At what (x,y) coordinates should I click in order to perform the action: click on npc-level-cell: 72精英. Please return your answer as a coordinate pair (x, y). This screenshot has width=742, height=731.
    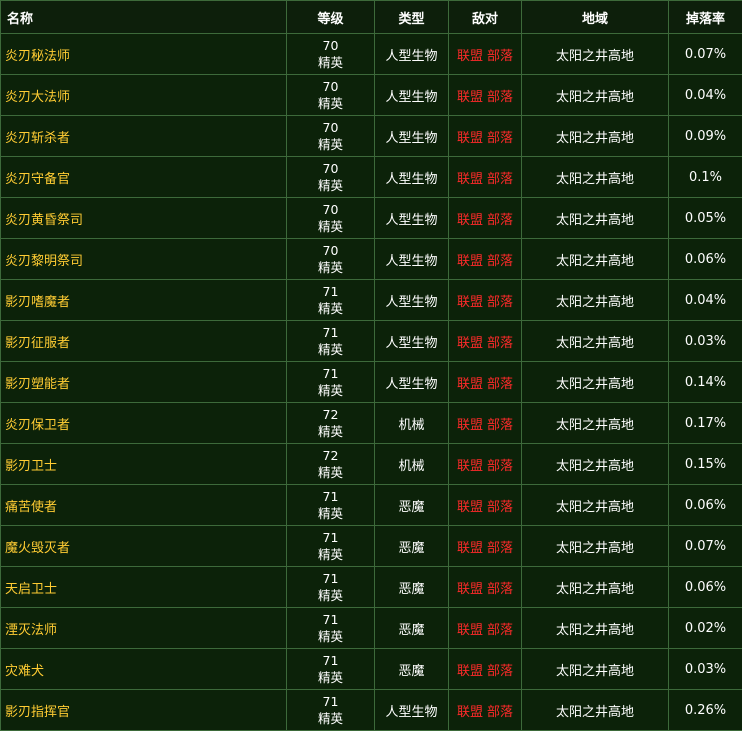
    Looking at the image, I should click on (331, 423).